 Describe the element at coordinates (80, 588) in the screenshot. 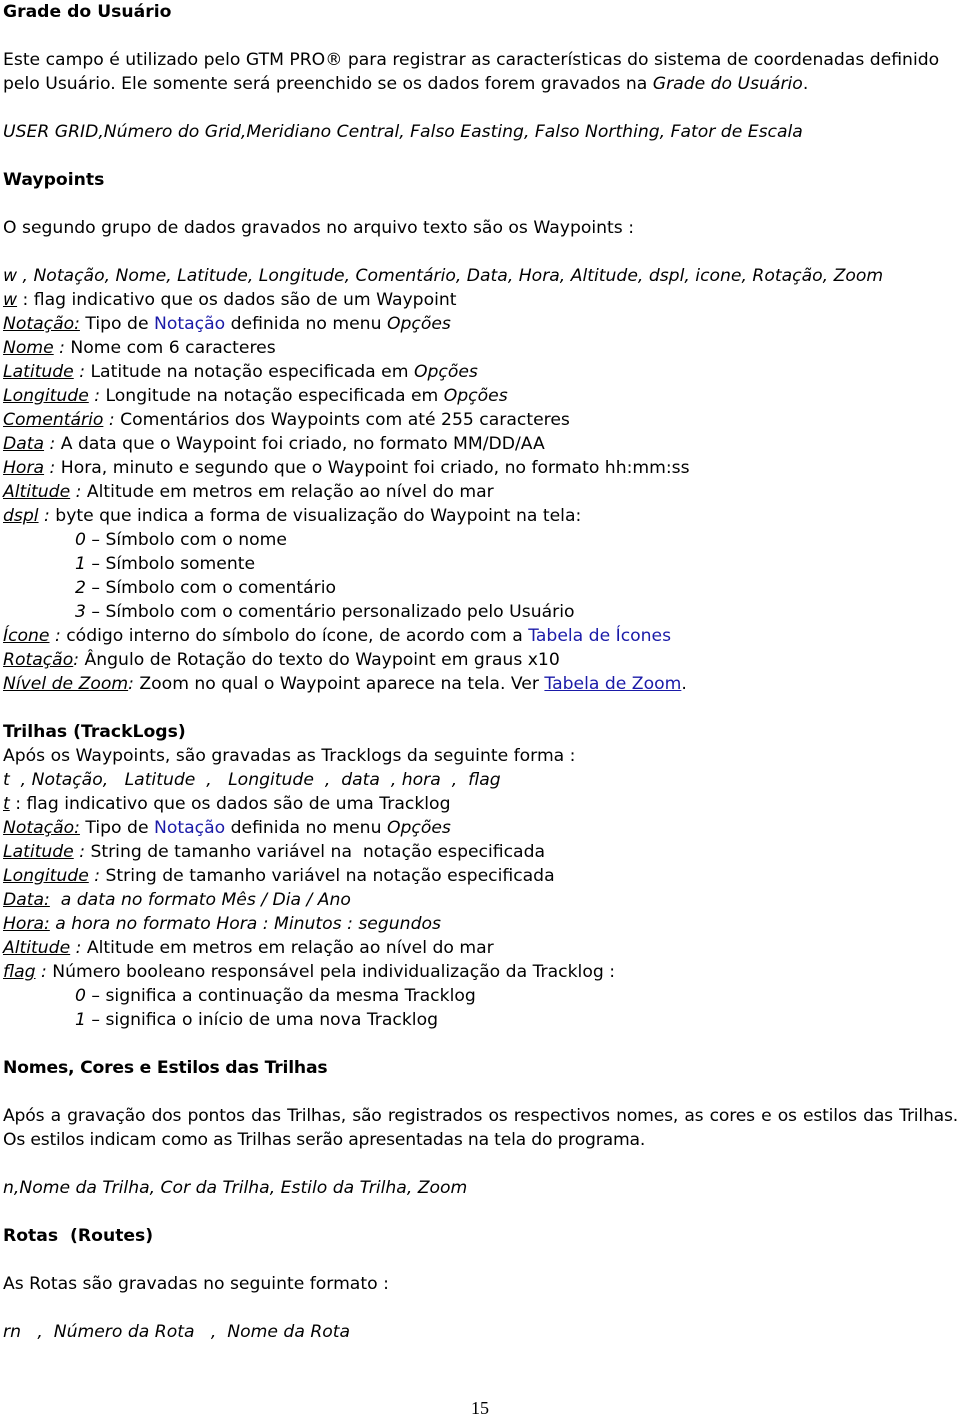

I see `option-code: 2` at that location.